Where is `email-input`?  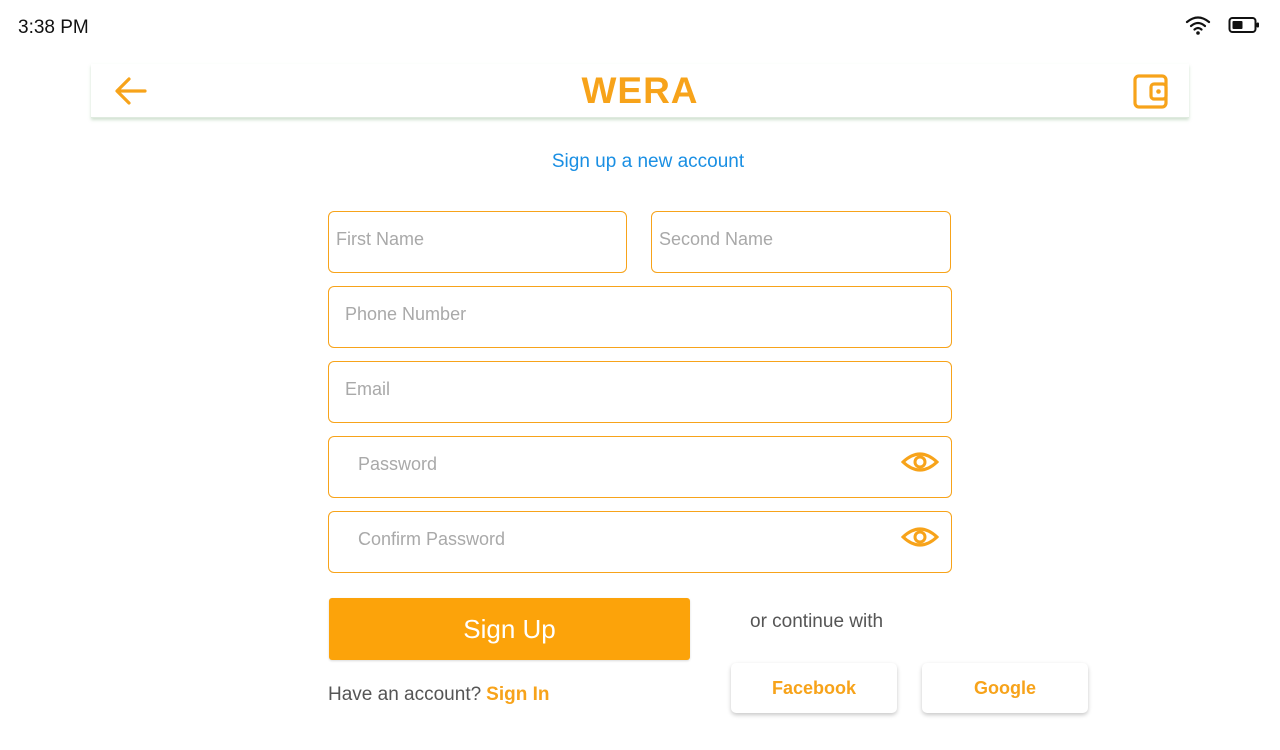
email-input is located at coordinates (640, 389).